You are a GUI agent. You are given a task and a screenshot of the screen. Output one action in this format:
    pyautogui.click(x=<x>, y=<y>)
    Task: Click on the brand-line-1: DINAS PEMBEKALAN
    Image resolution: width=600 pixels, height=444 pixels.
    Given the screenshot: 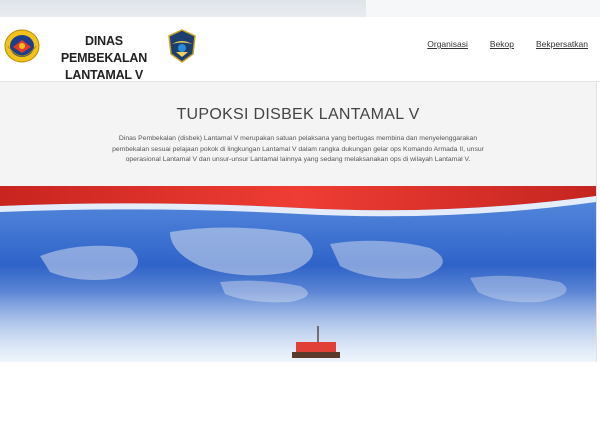 What is the action you would take?
    pyautogui.click(x=104, y=49)
    